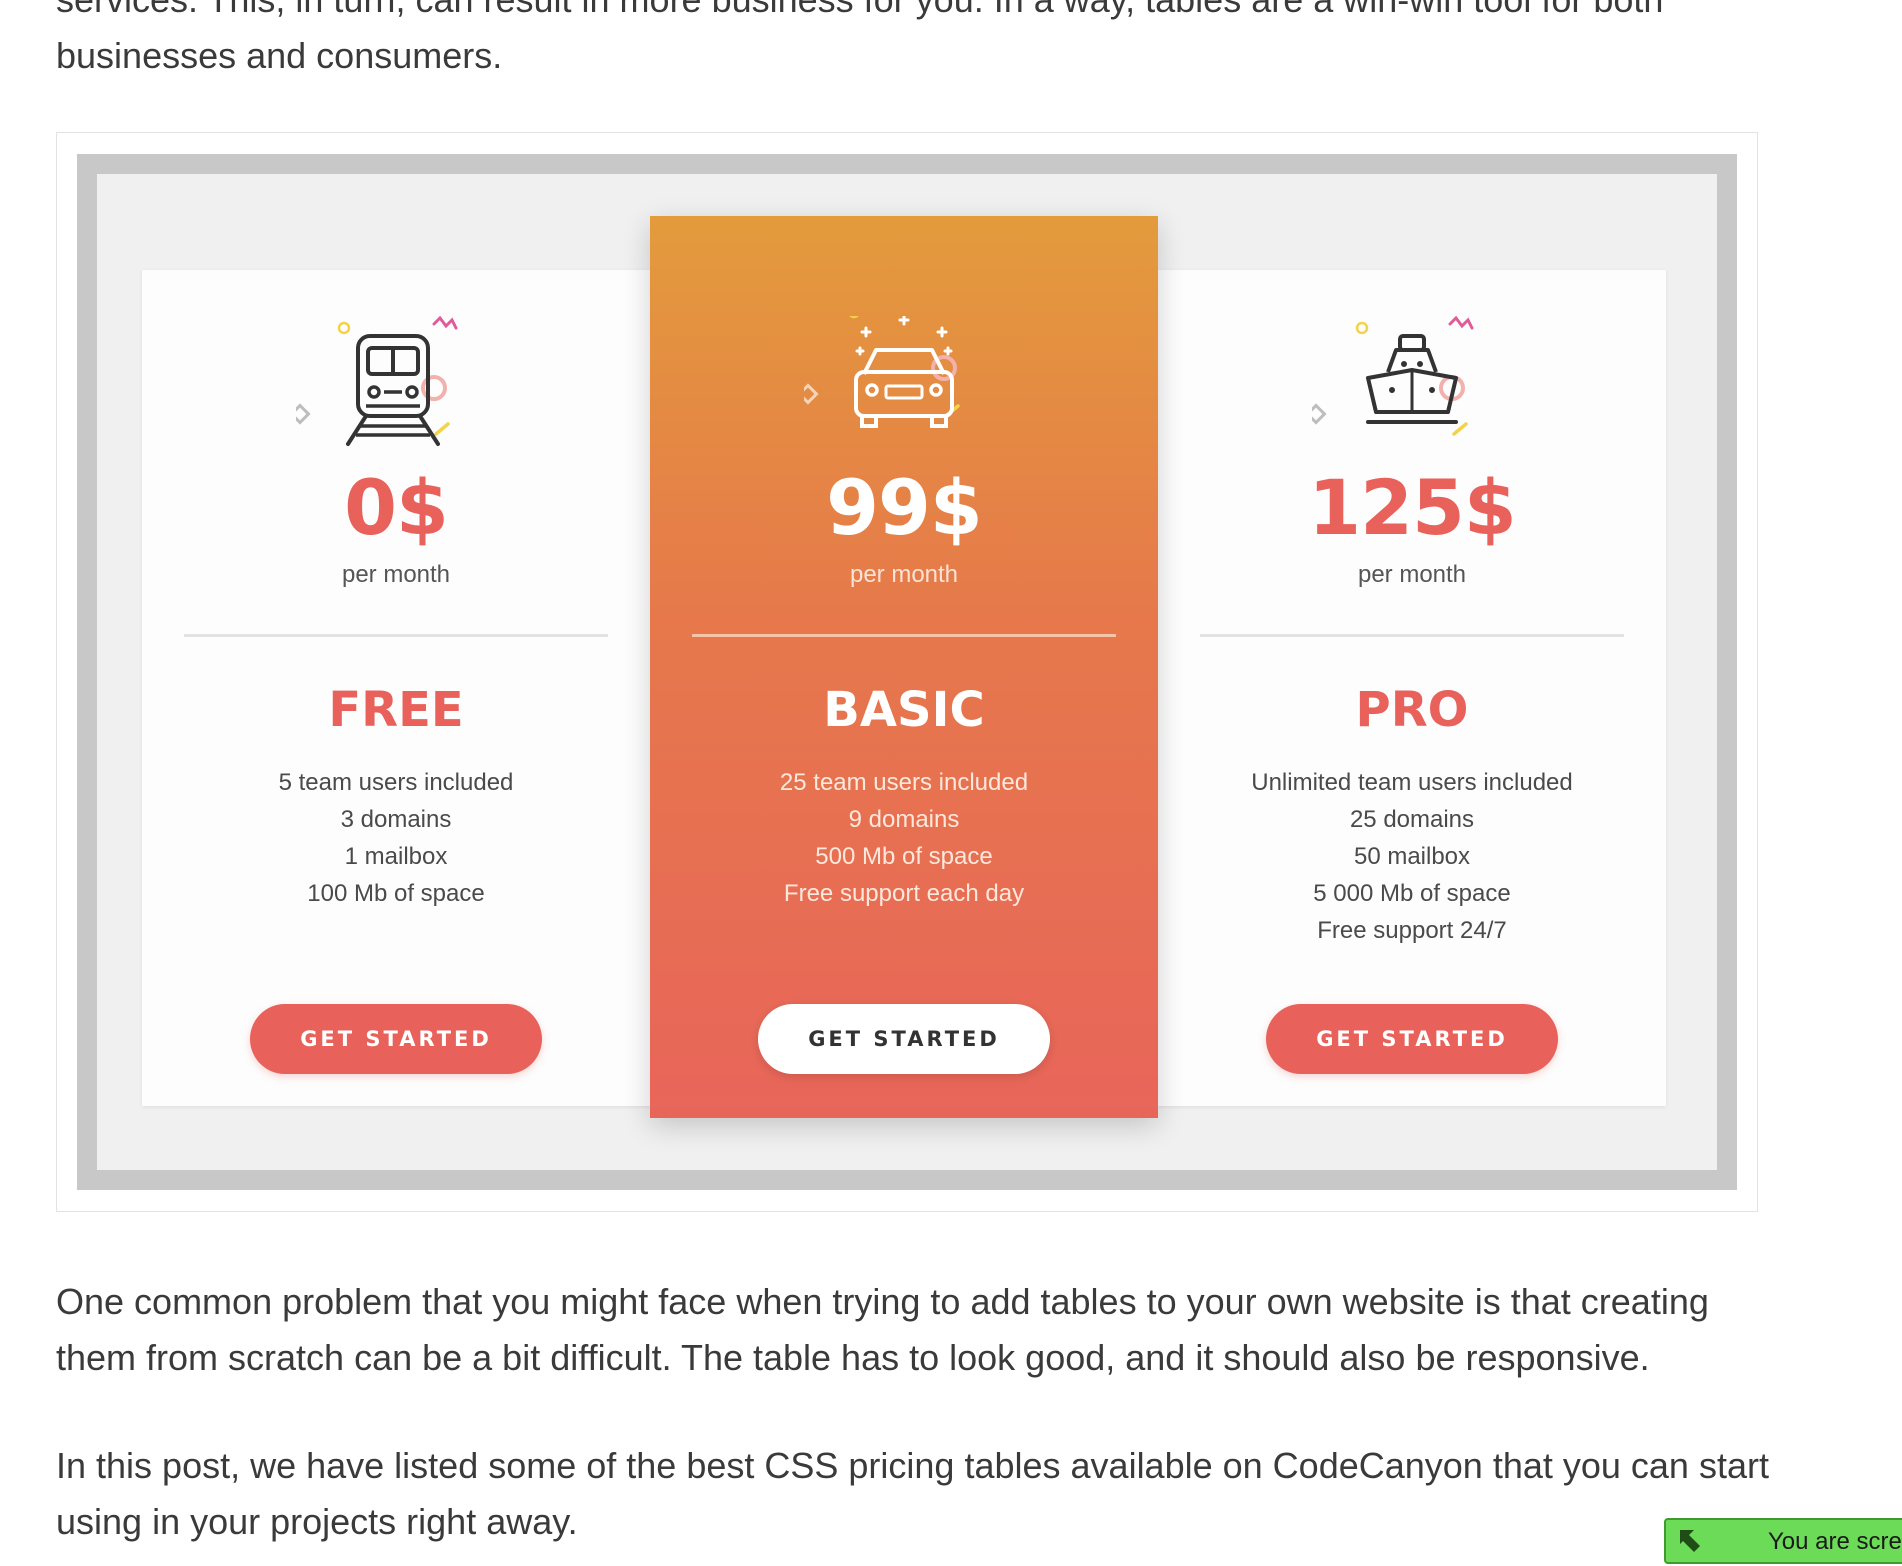  I want to click on arrow-up-left-icon, so click(1690, 1541).